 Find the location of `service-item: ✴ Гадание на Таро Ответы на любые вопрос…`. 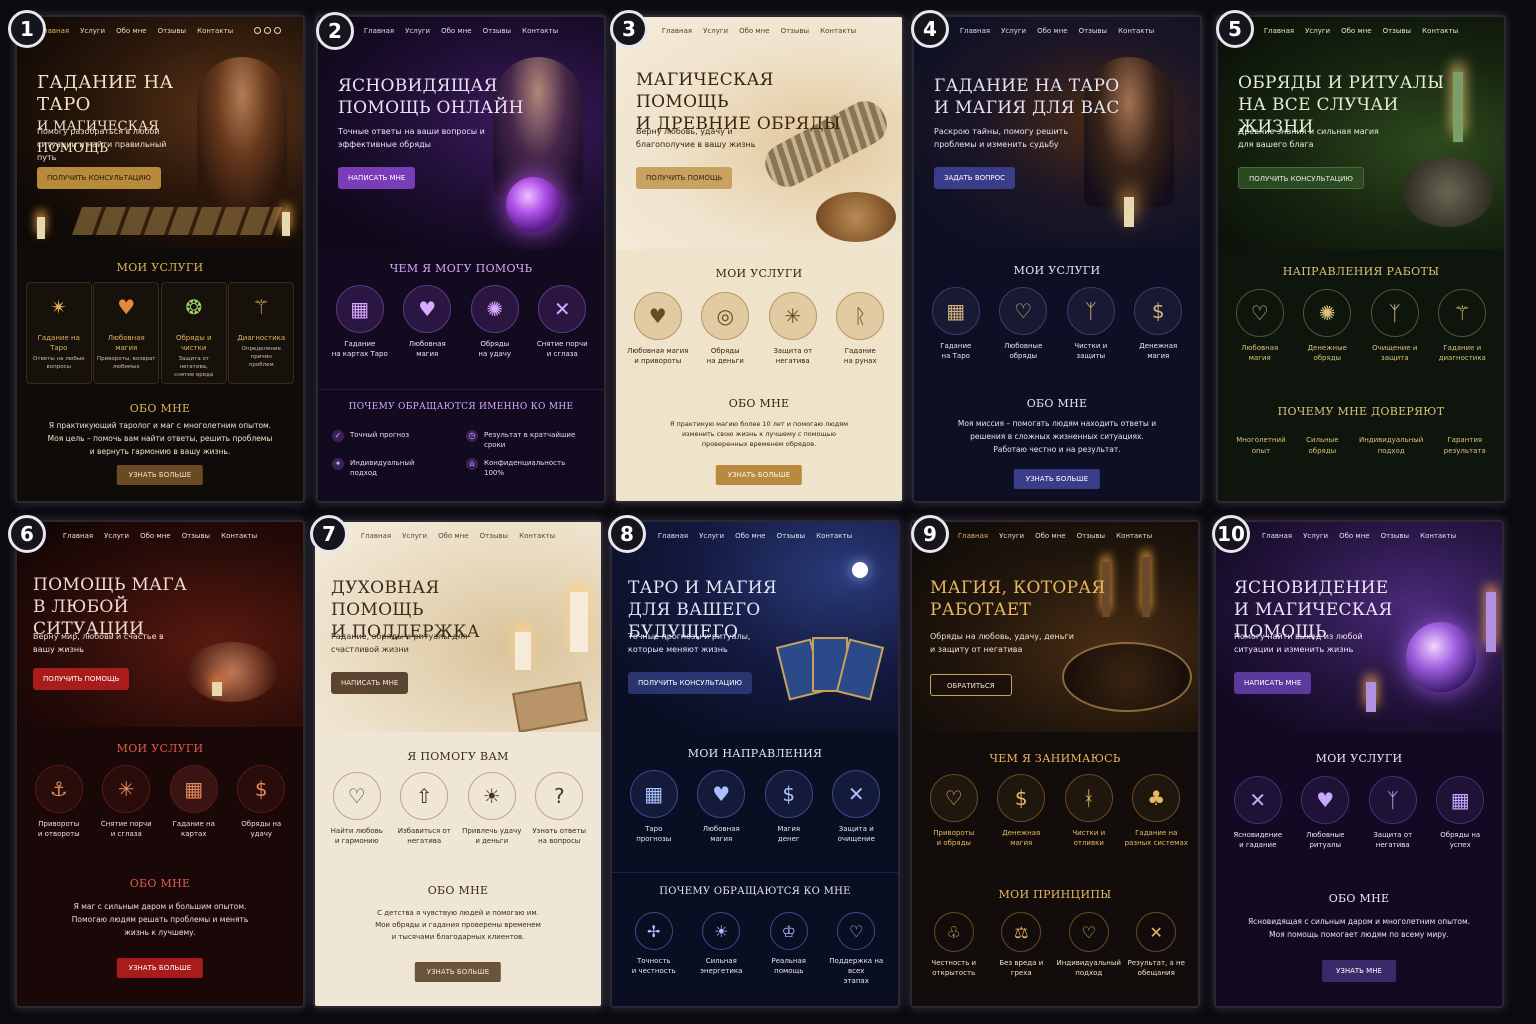

service-item: ✴ Гадание на Таро Ответы на любые вопрос… is located at coordinates (58, 333).